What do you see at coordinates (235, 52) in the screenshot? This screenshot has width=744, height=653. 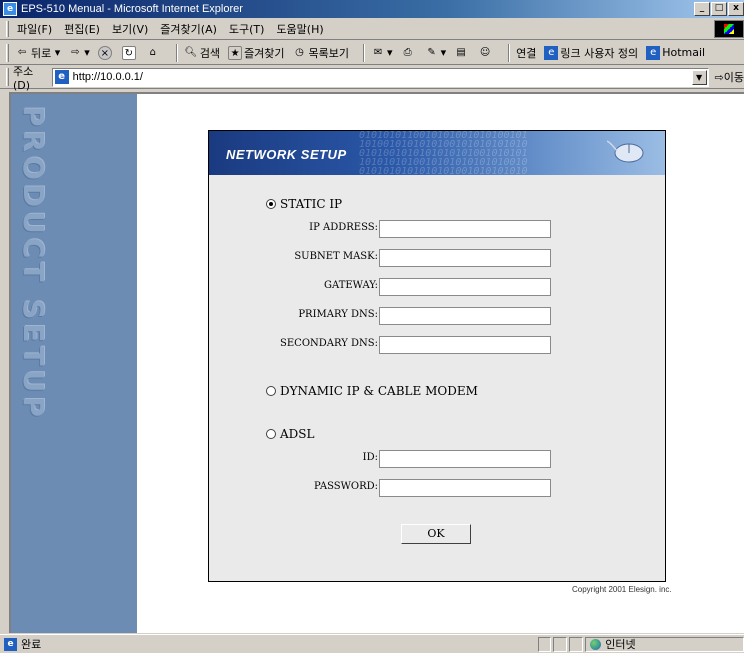 I see `favorites-icon: ★` at bounding box center [235, 52].